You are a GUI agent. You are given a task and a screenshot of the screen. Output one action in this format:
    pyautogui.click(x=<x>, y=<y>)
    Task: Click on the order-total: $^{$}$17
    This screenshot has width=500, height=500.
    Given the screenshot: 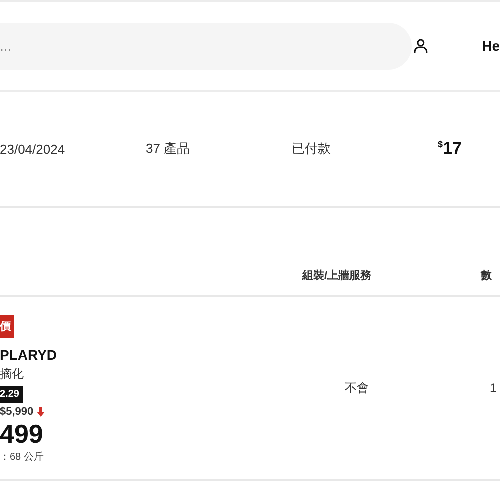 What is the action you would take?
    pyautogui.click(x=450, y=149)
    